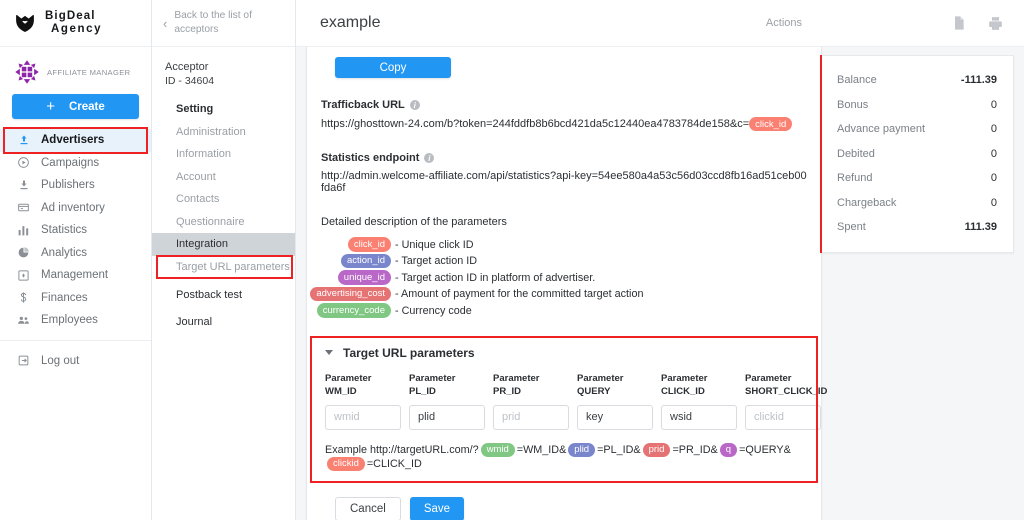  I want to click on acceptor-info: Acceptor ID - 34604, so click(223, 67).